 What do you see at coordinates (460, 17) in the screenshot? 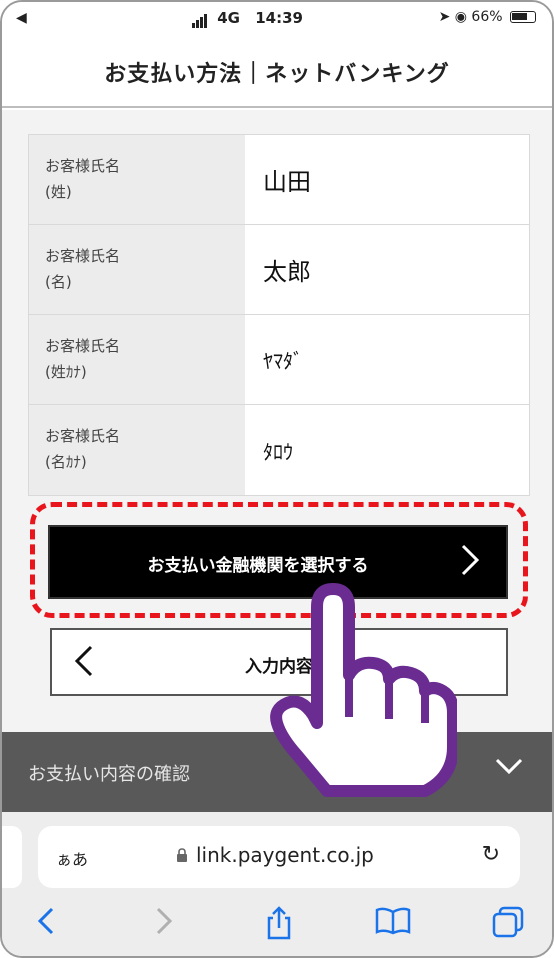
I see `alarm-icon: ◉` at bounding box center [460, 17].